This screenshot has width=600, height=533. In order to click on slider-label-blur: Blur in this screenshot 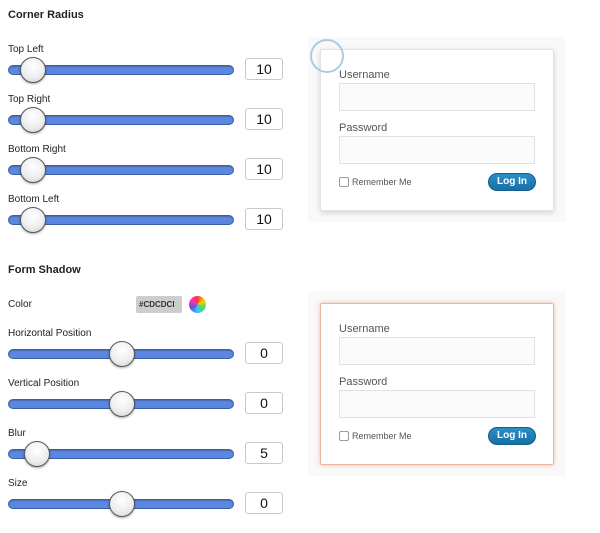, I will do `click(17, 433)`.